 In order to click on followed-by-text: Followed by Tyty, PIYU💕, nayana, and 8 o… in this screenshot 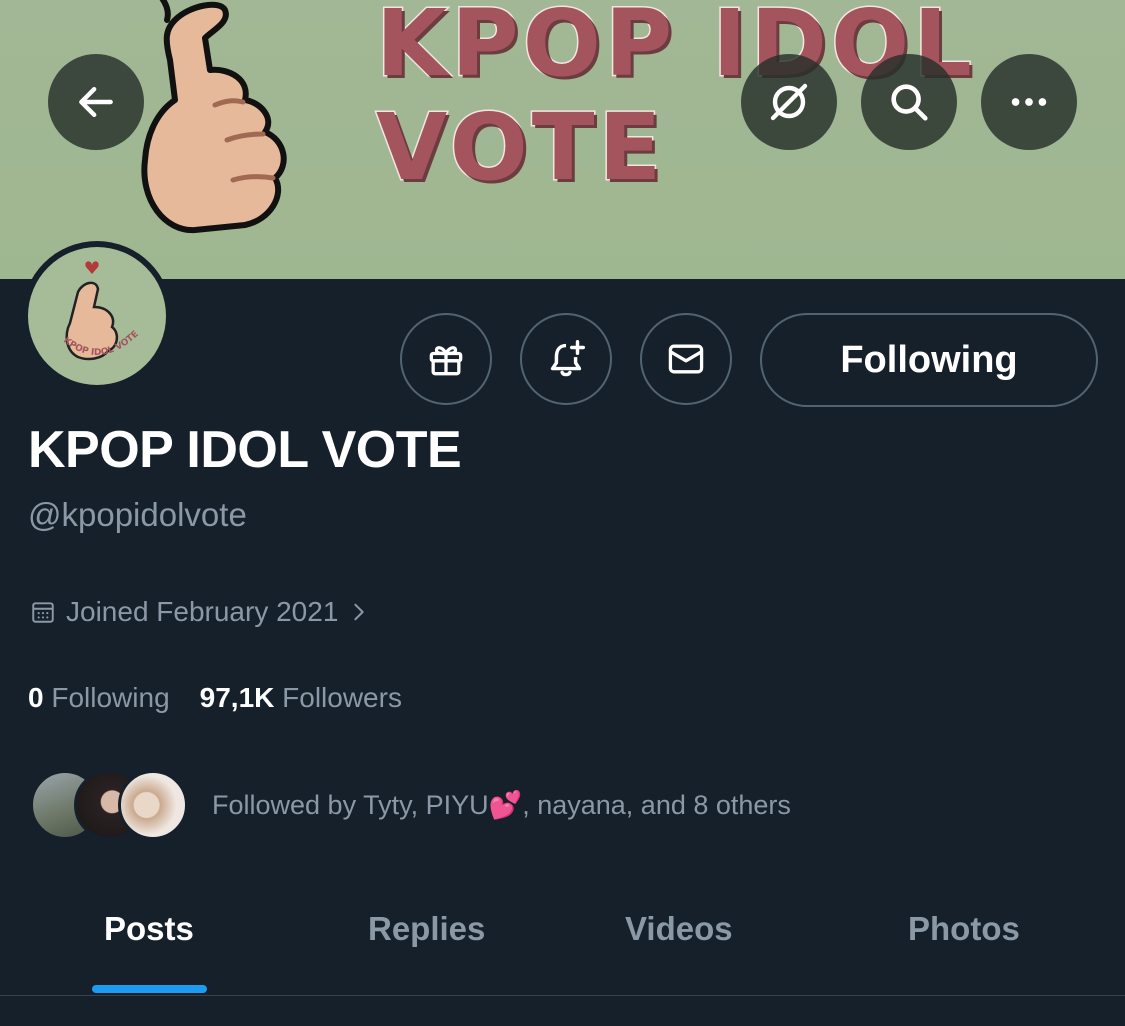, I will do `click(501, 805)`.